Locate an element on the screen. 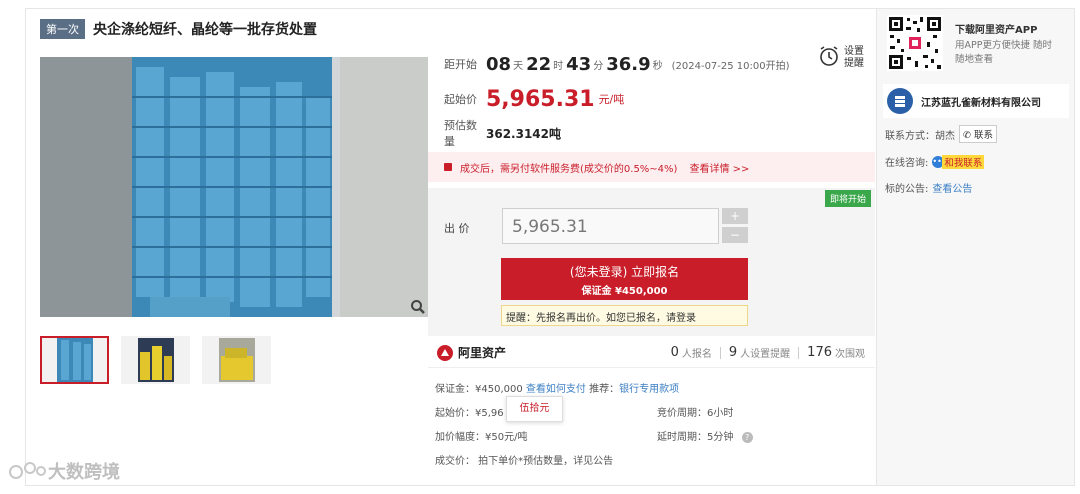 This screenshot has height=494, width=1080. increase-bid-button: + is located at coordinates (735, 216).